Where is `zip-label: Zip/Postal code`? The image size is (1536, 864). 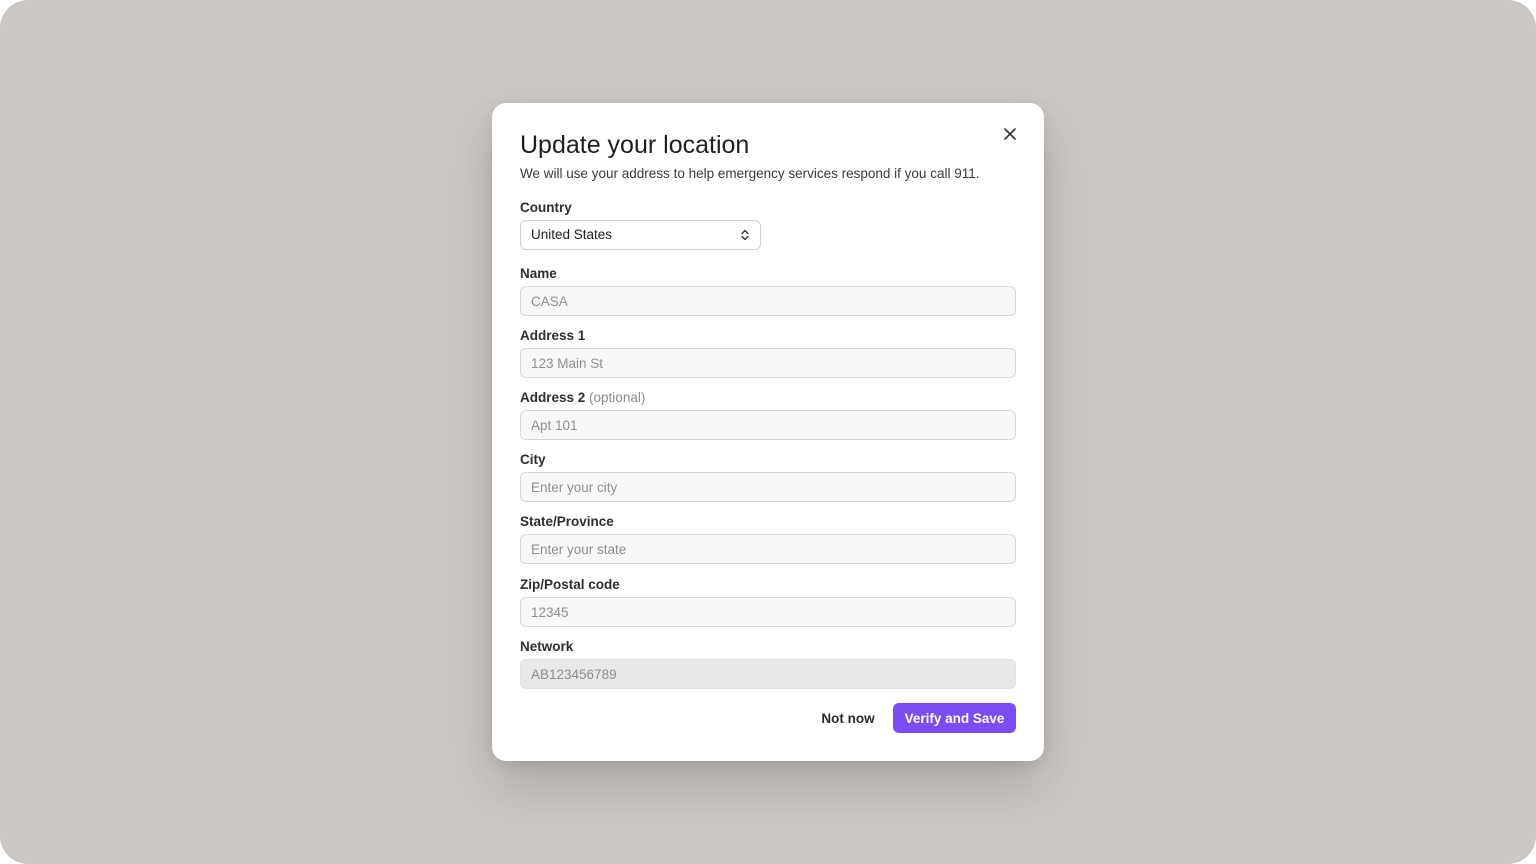 zip-label: Zip/Postal code is located at coordinates (570, 584).